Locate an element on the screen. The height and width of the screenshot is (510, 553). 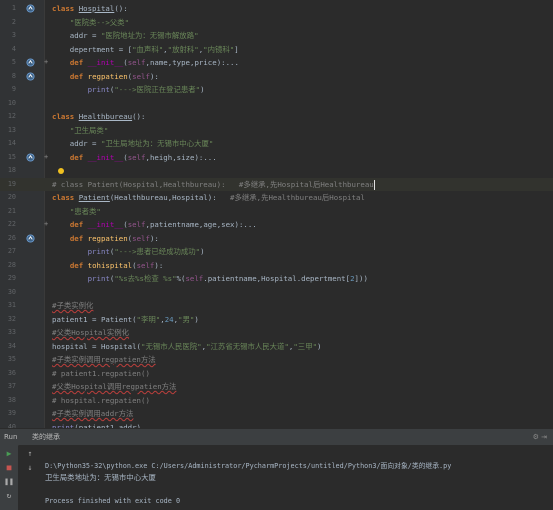
code-line: 40 print(patient1.addr) is located at coordinates (276, 425).